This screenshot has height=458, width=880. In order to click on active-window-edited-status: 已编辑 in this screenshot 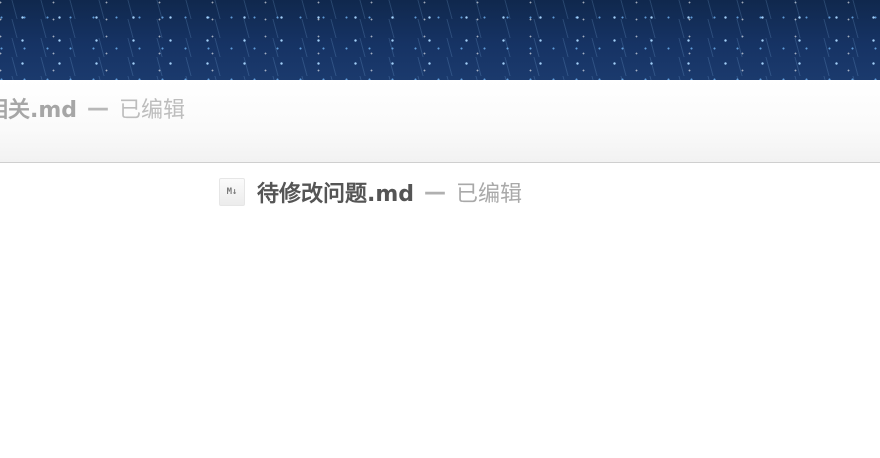, I will do `click(489, 194)`.